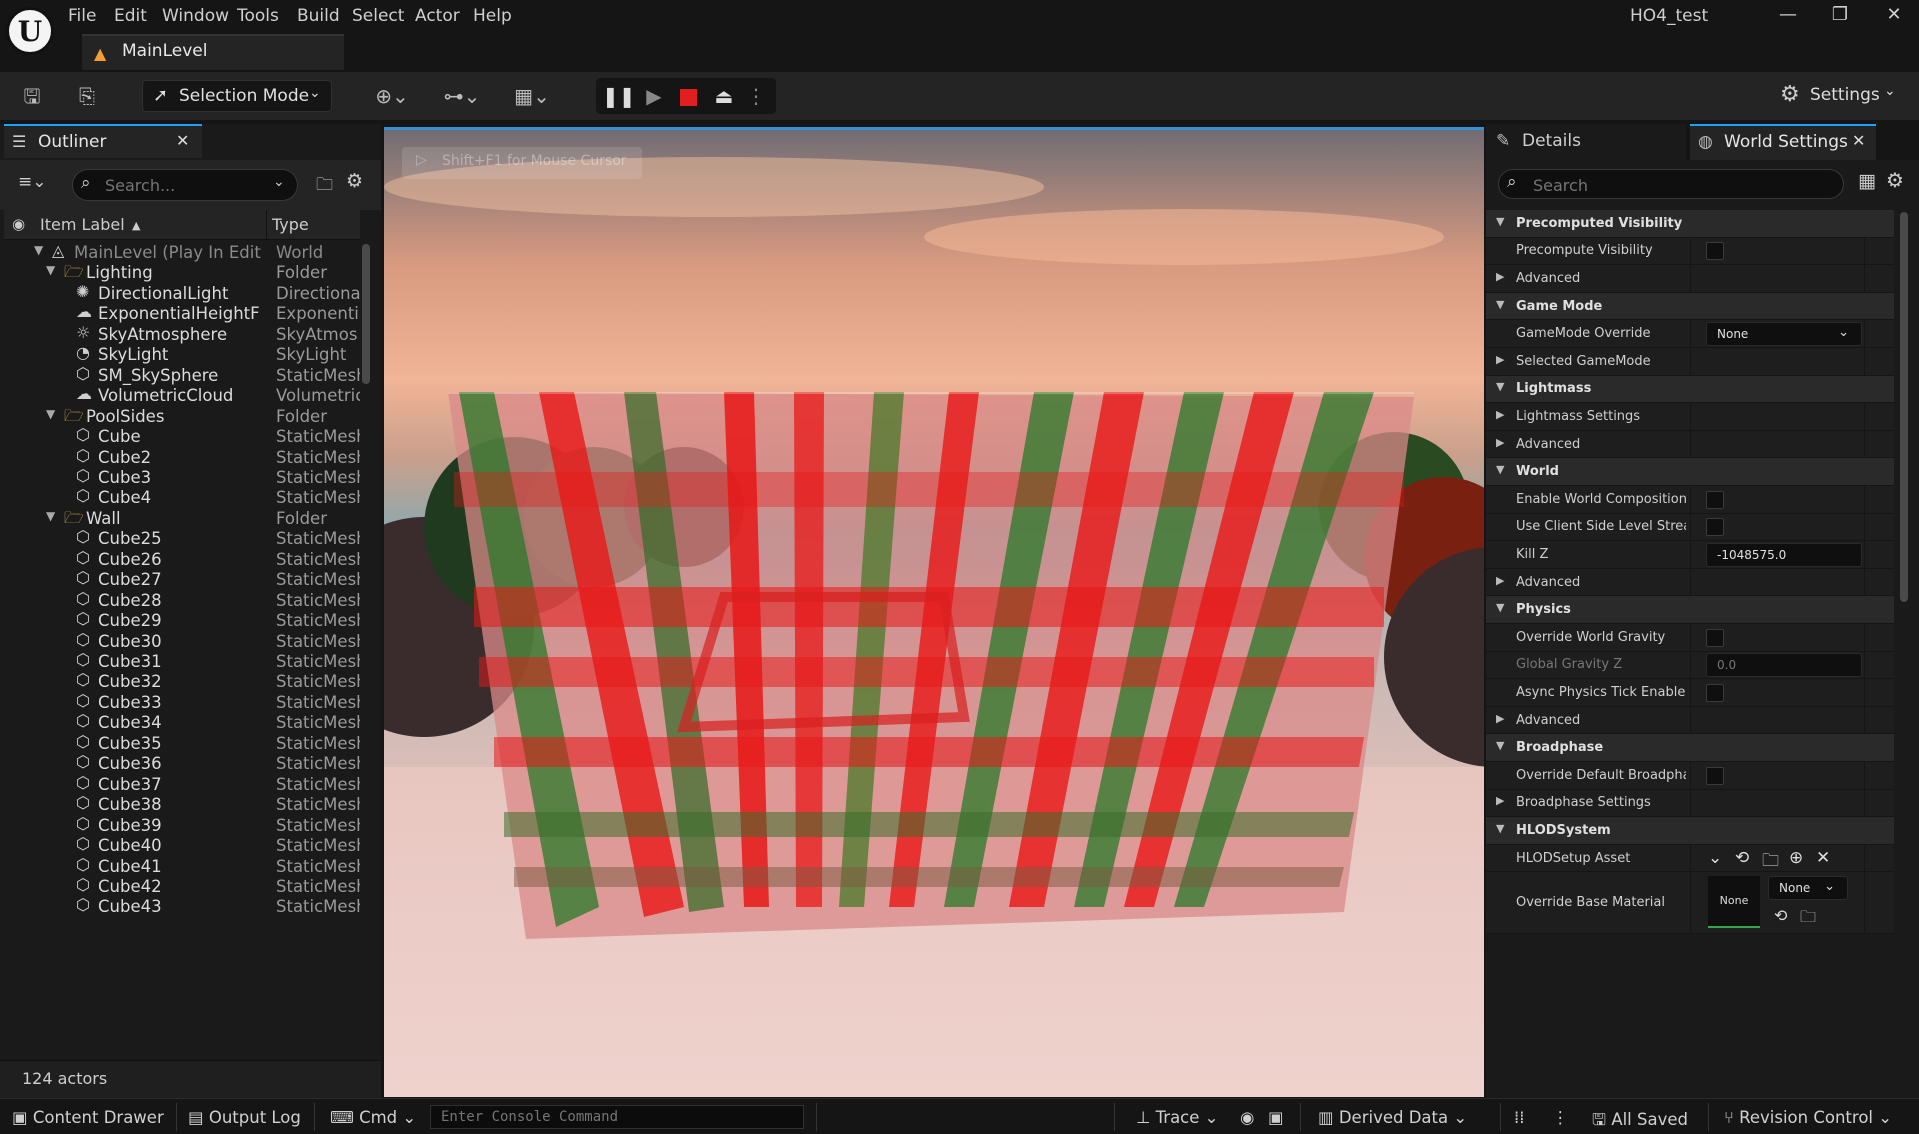  What do you see at coordinates (1640, 1121) in the screenshot?
I see `all-saved-button: 🖫 All Saved` at bounding box center [1640, 1121].